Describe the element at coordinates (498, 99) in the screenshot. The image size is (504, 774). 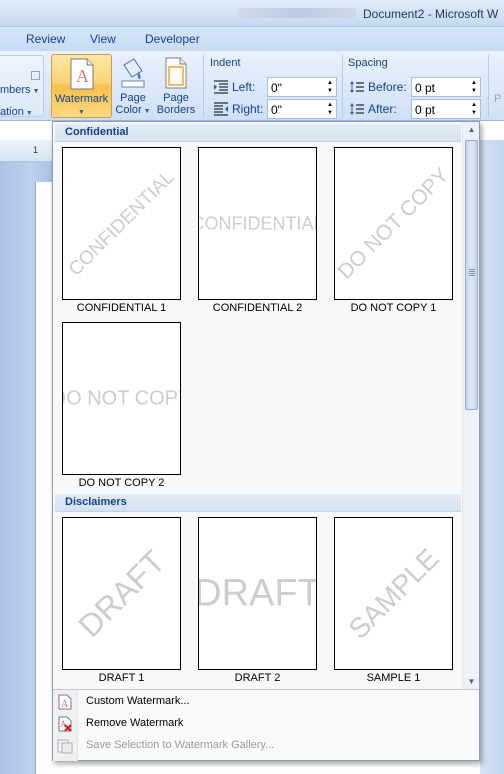
I see `ribbon-partial-label: P` at that location.